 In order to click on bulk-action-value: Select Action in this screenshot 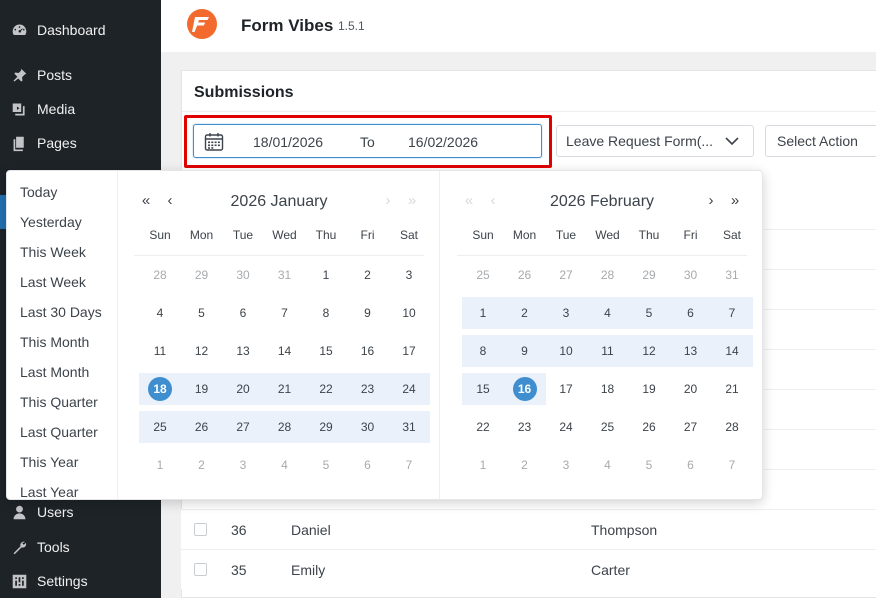, I will do `click(817, 141)`.